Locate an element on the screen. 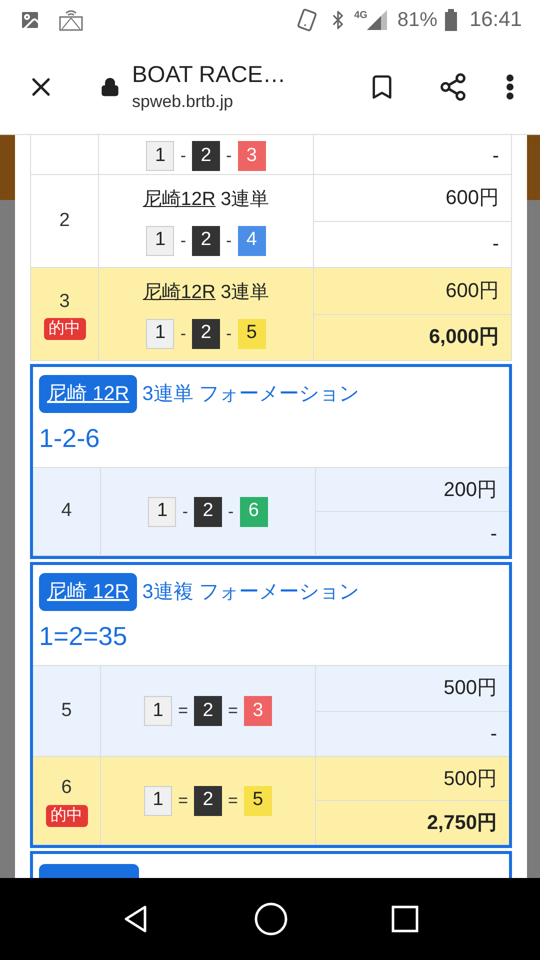 The height and width of the screenshot is (960, 540). battery-icon is located at coordinates (451, 20).